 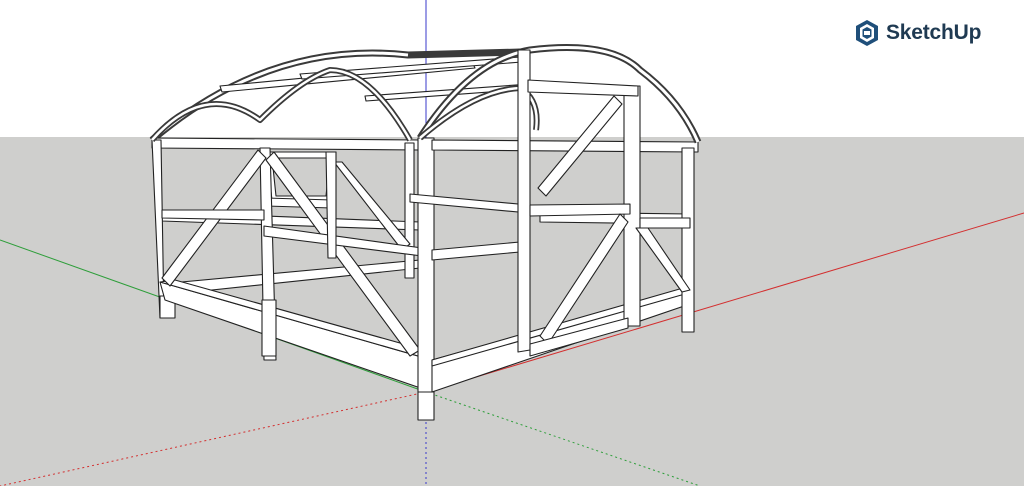 I want to click on brand-logo: SketchUp, so click(x=917, y=33).